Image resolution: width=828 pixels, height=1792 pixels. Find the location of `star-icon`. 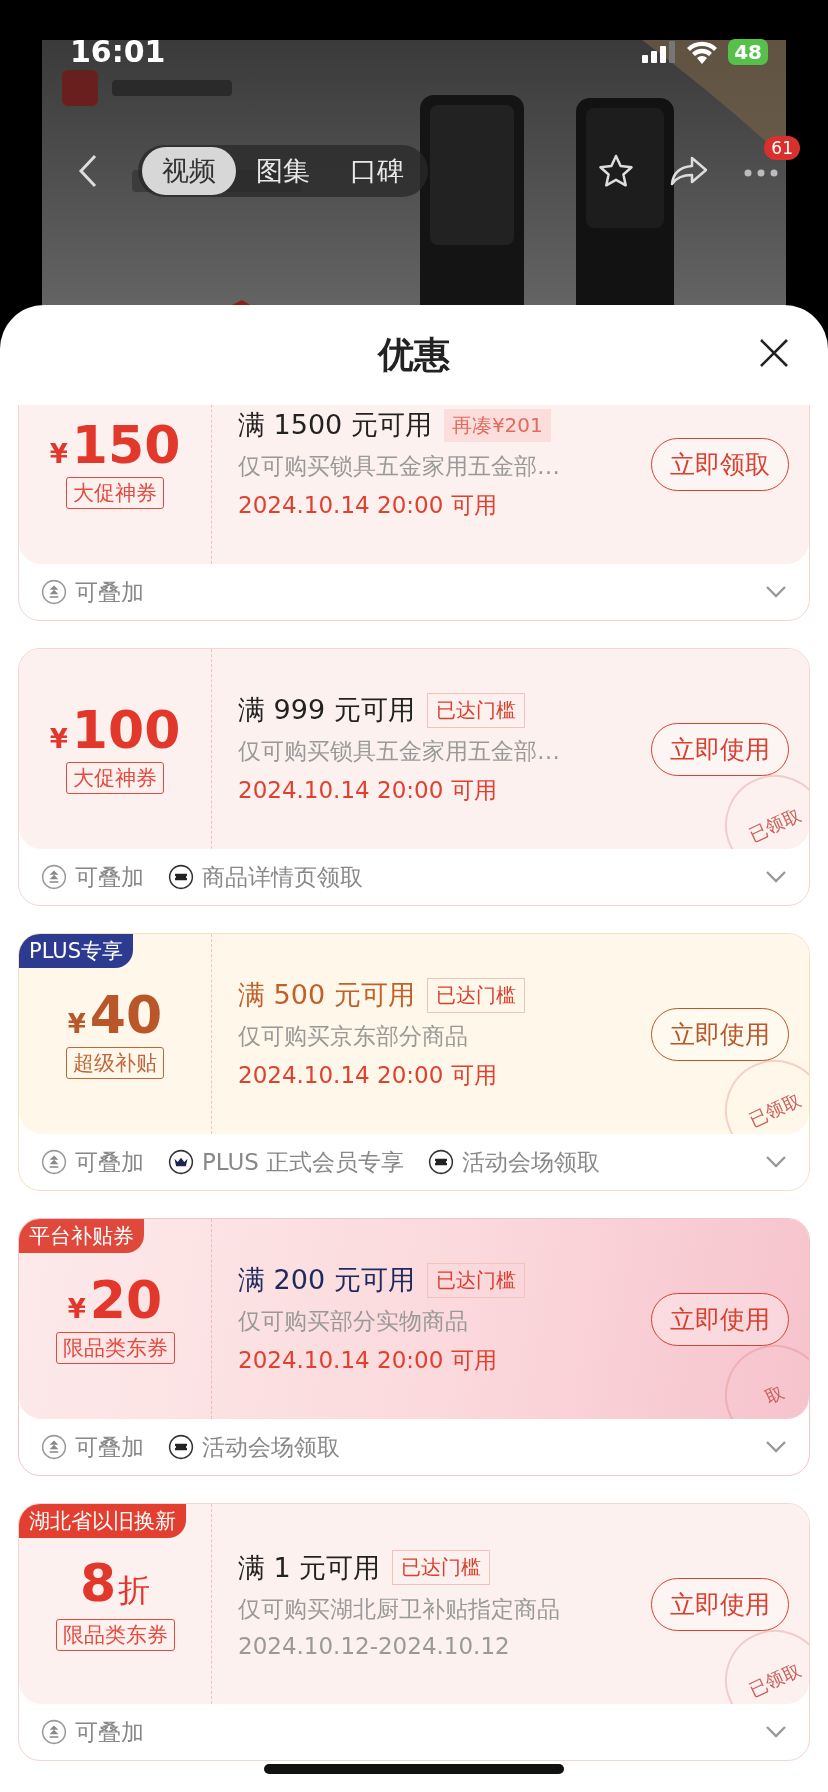

star-icon is located at coordinates (616, 171).